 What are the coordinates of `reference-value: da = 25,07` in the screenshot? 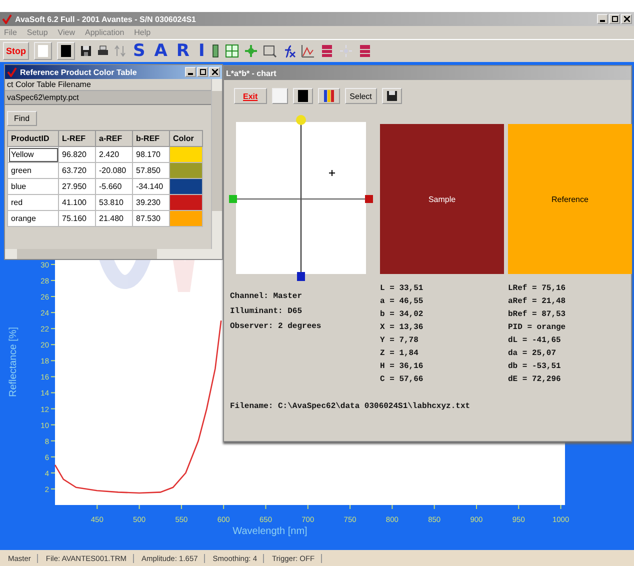 It's located at (533, 353).